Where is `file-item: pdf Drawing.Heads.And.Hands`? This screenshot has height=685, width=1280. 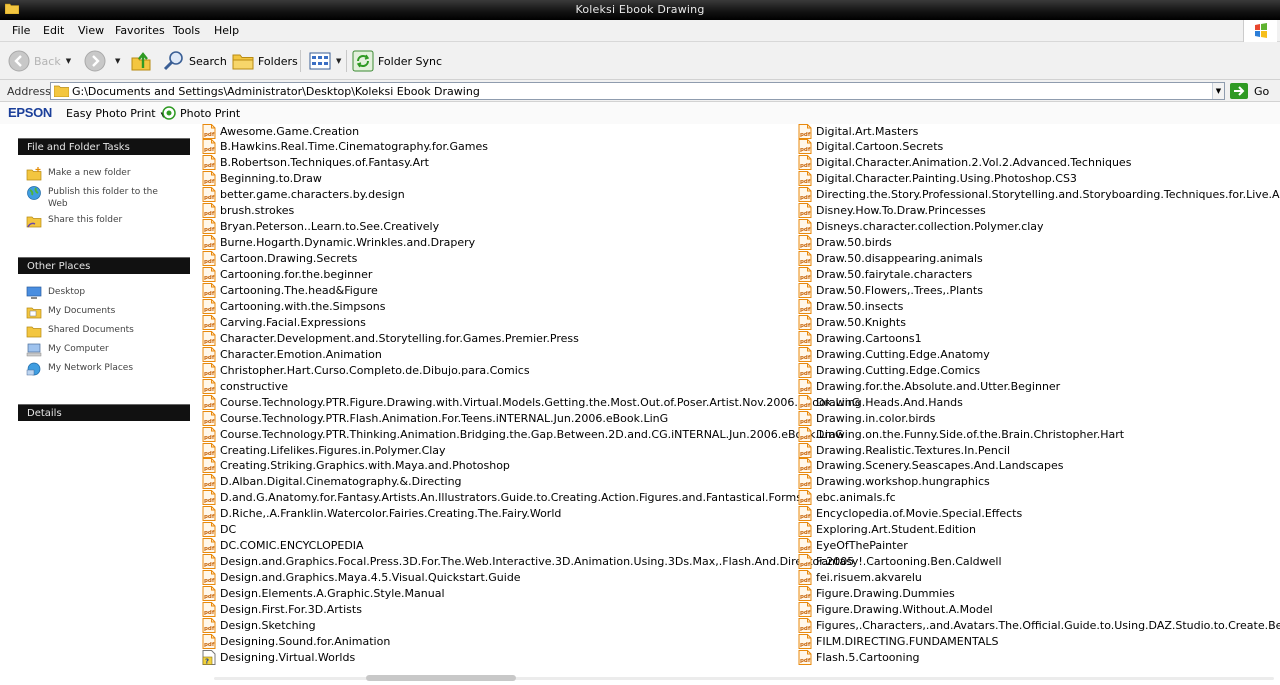
file-item: pdf Drawing.Heads.And.Hands is located at coordinates (880, 402).